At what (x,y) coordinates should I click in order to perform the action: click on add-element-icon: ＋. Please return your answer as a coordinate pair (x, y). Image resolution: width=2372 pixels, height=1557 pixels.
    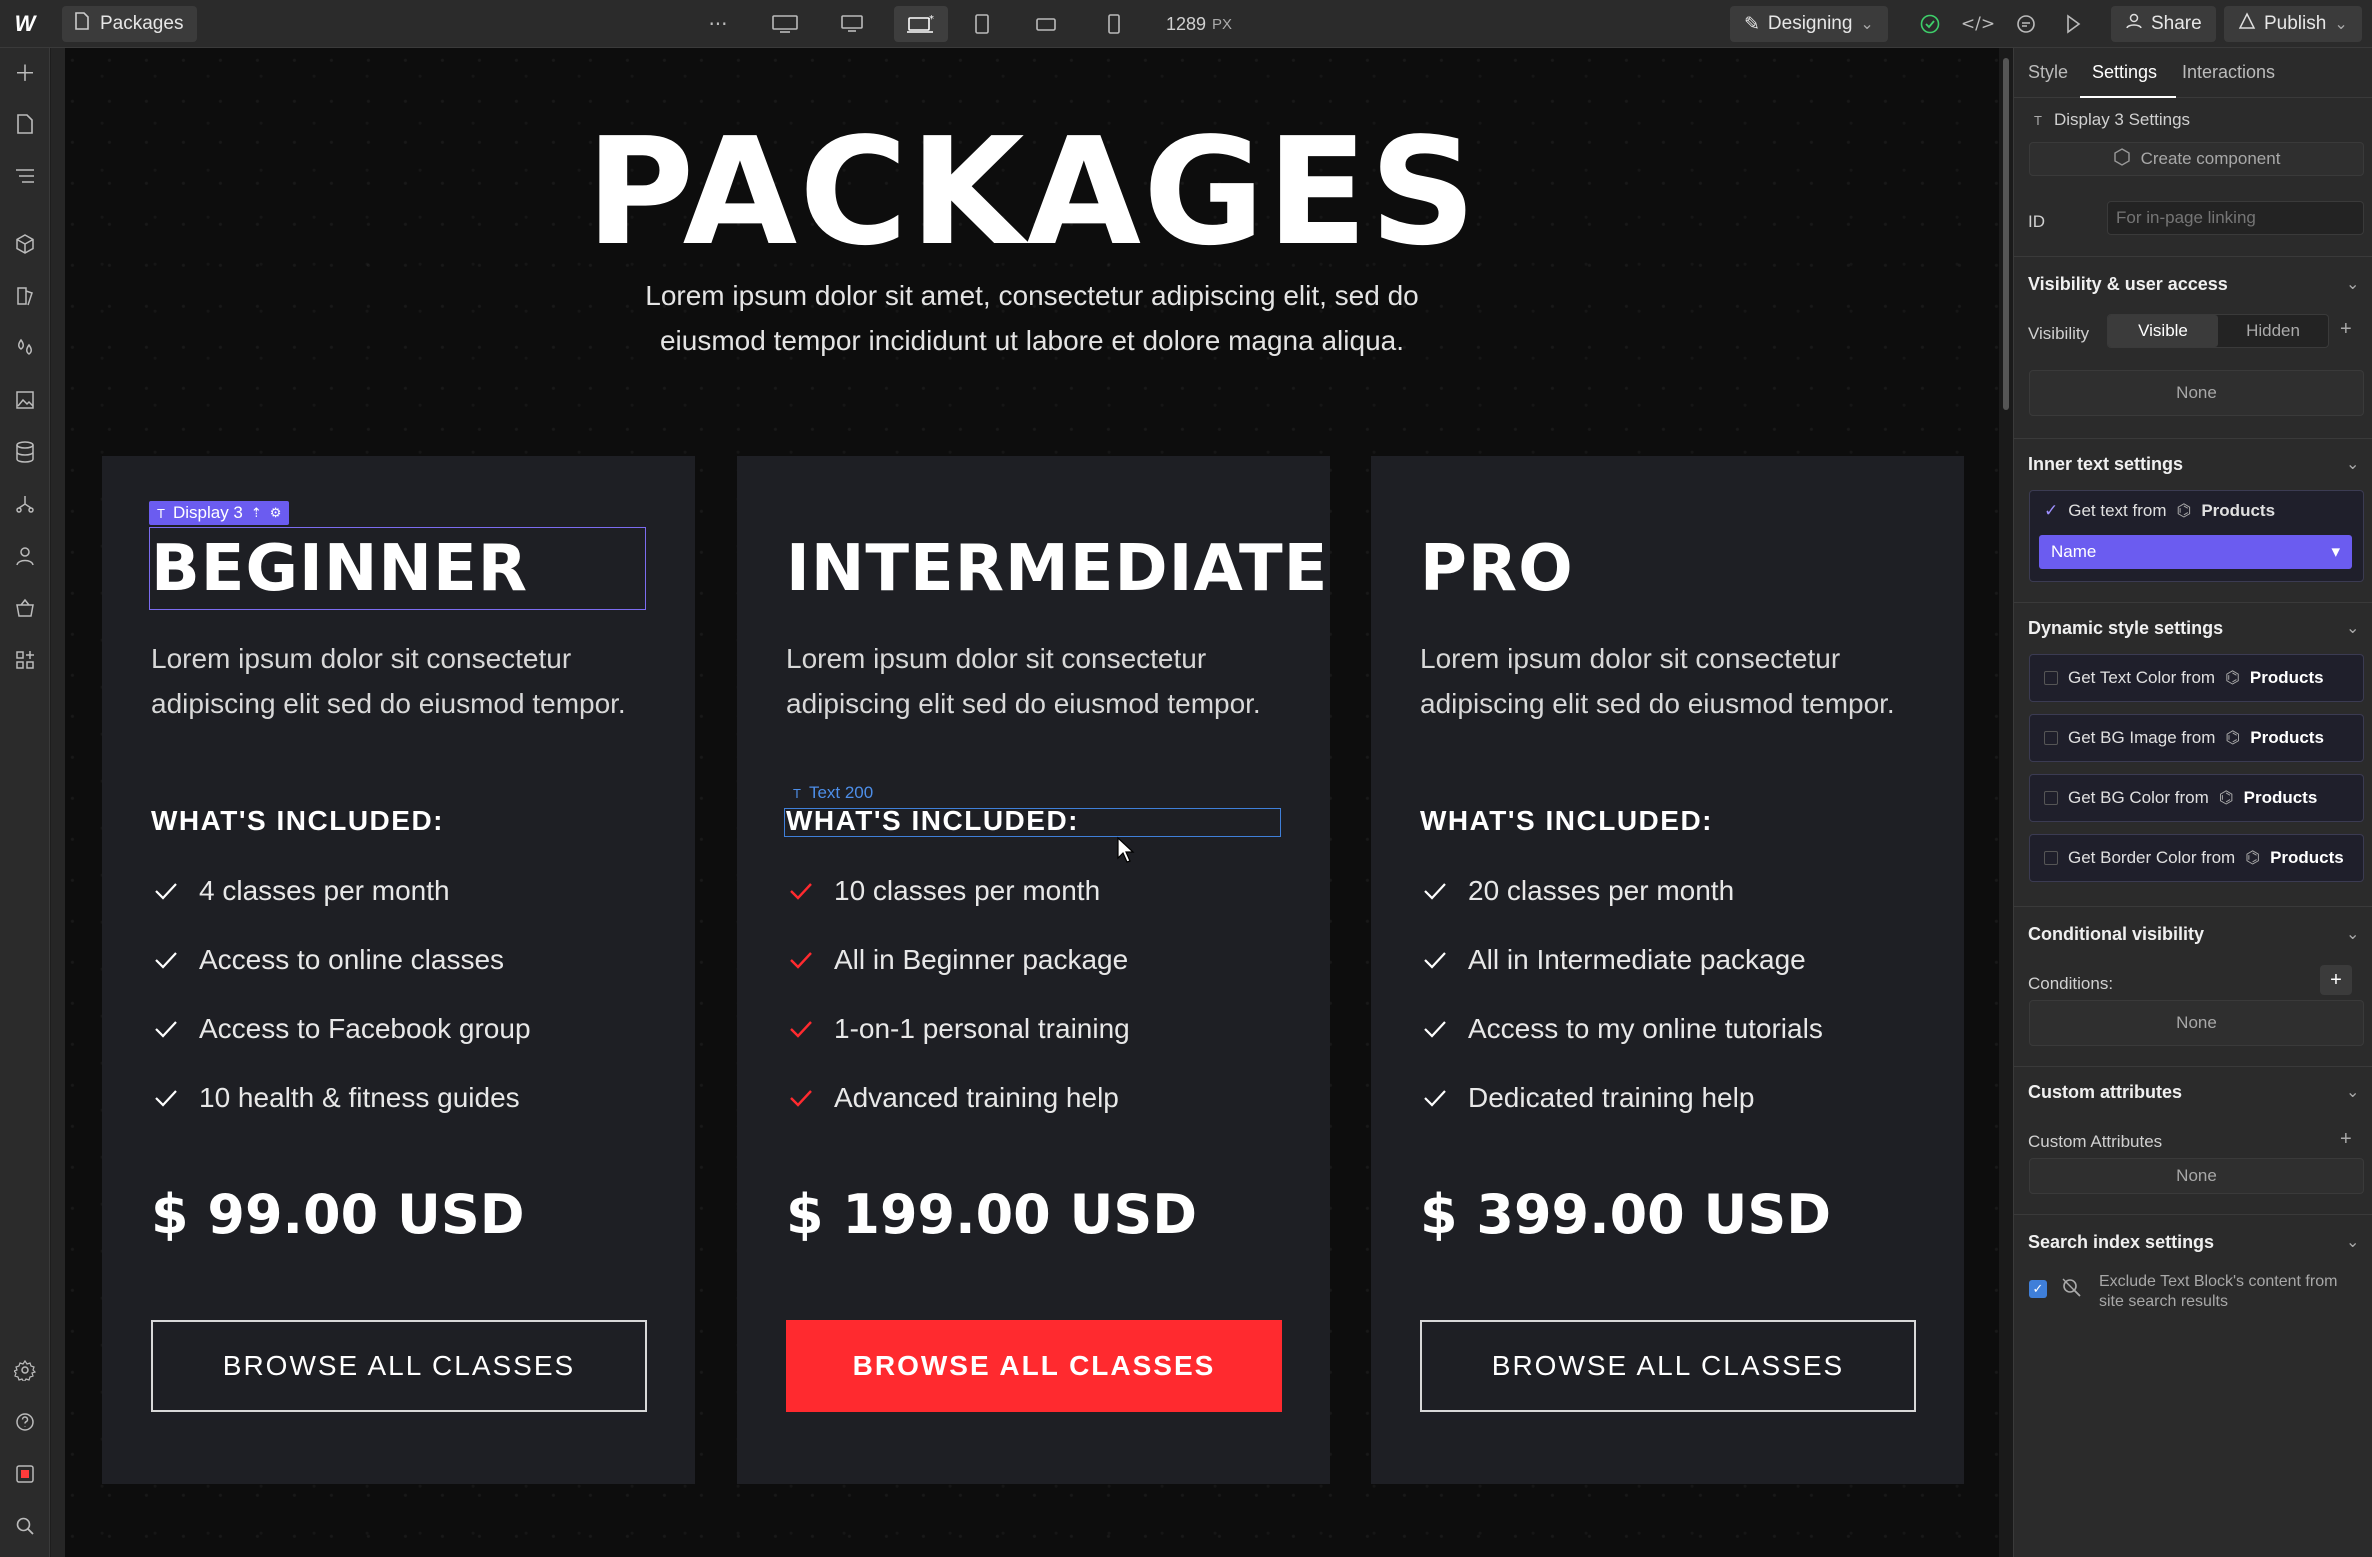
    Looking at the image, I should click on (25, 72).